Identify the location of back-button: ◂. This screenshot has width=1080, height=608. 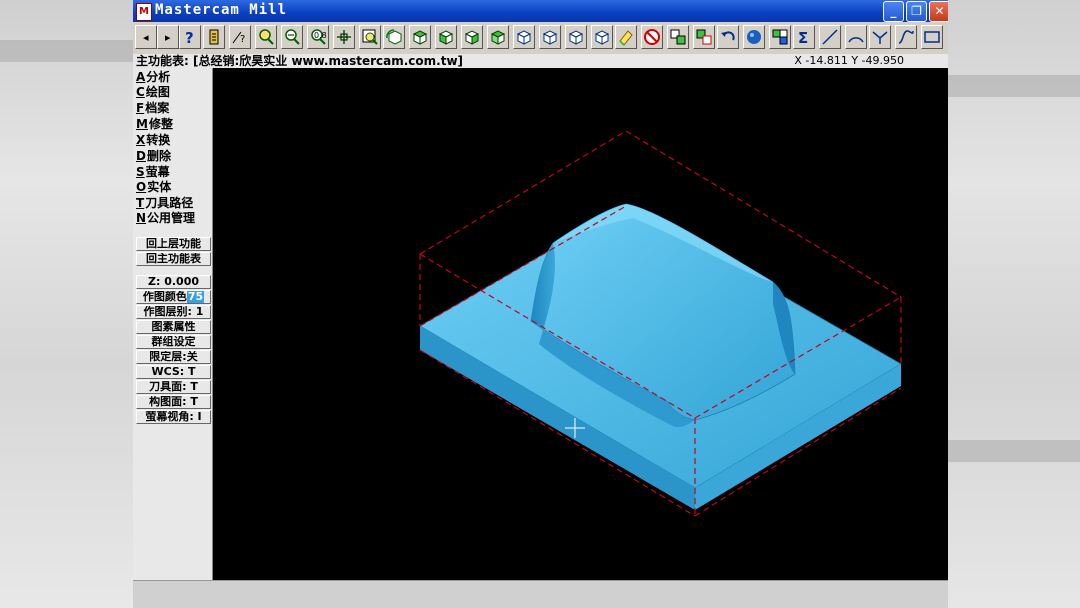
(146, 37).